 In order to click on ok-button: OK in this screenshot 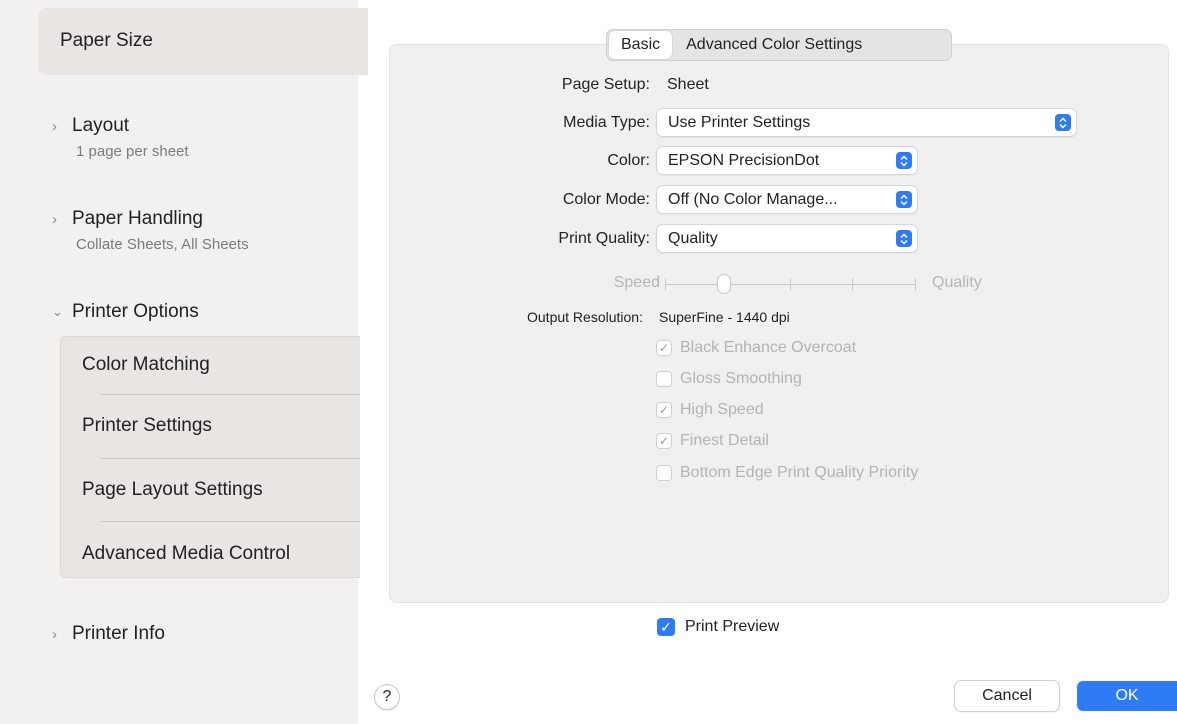, I will do `click(1127, 696)`.